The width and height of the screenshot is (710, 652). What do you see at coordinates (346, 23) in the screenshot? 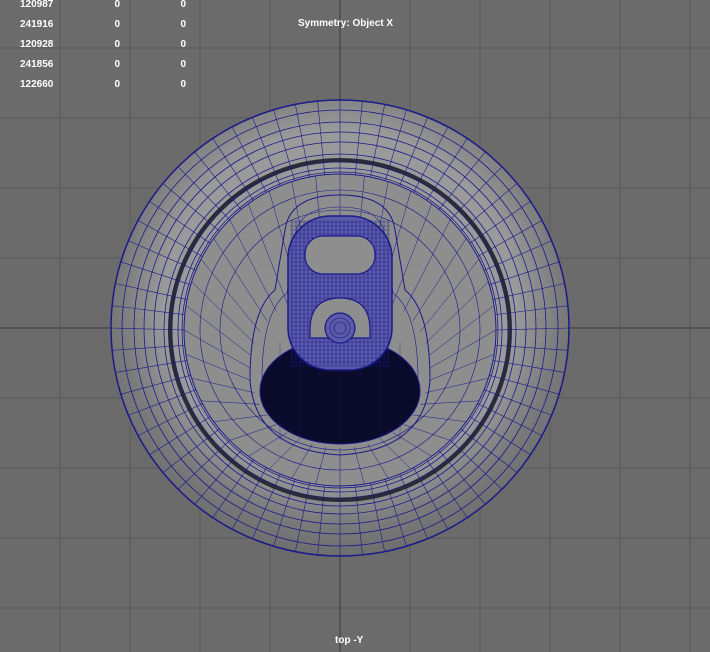
I see `symmetry-label: Symmetry: Object X` at bounding box center [346, 23].